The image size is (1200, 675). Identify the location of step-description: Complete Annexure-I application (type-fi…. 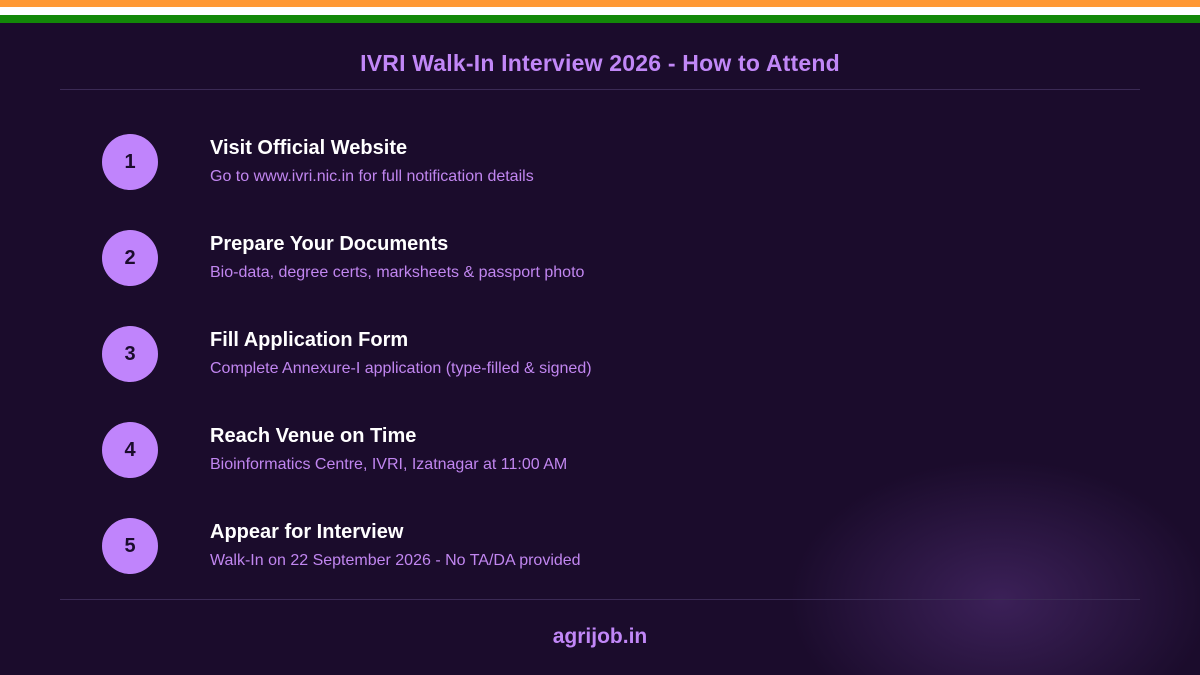
(401, 368).